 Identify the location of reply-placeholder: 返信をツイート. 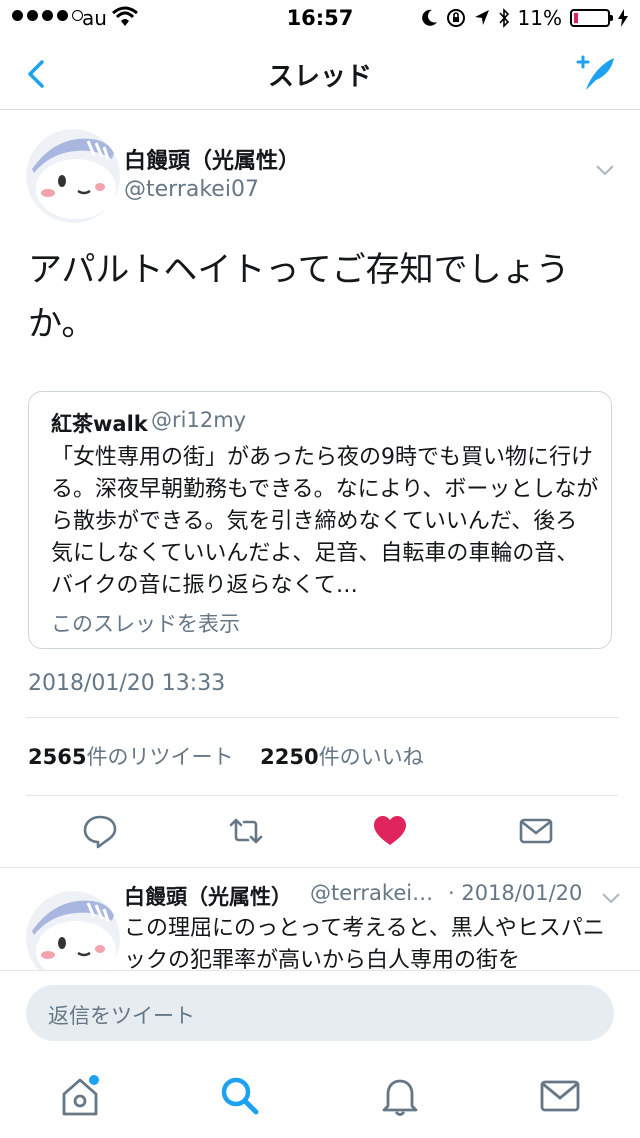
(121, 1016).